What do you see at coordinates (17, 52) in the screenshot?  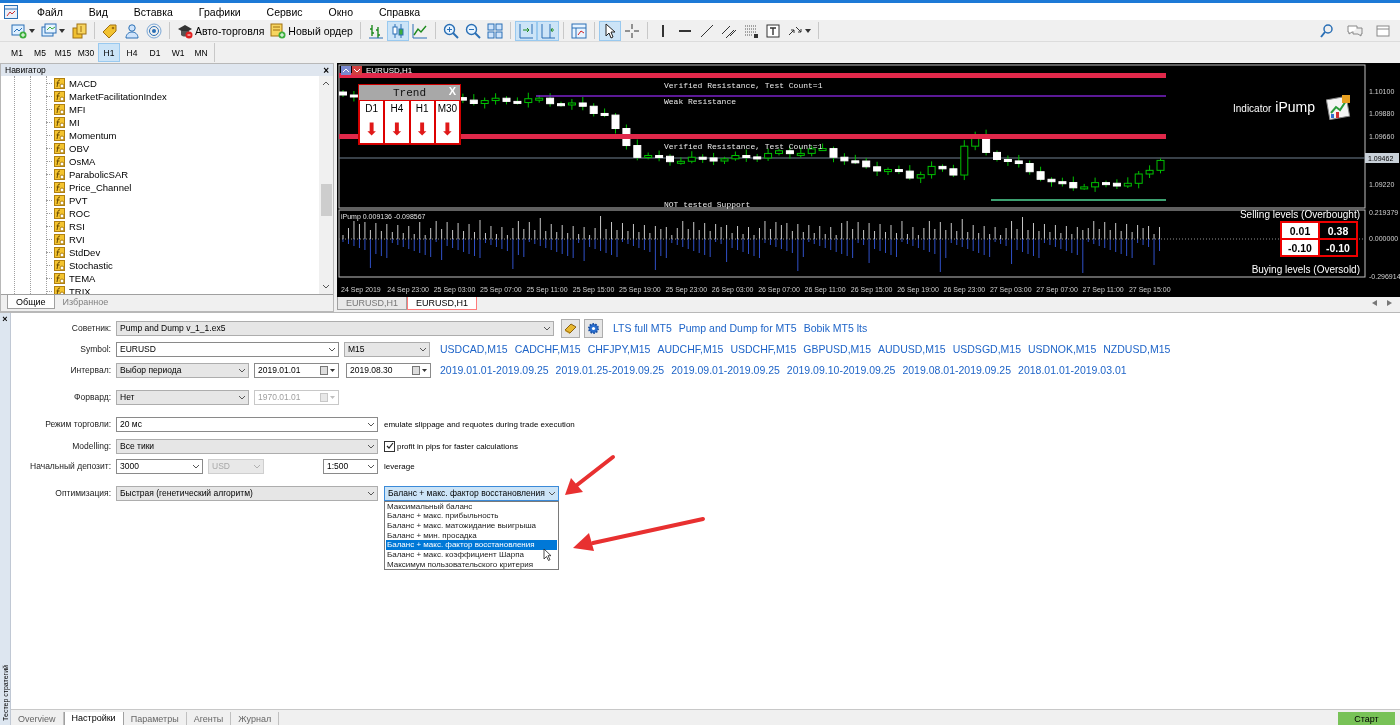 I see `timeframe-button: M1` at bounding box center [17, 52].